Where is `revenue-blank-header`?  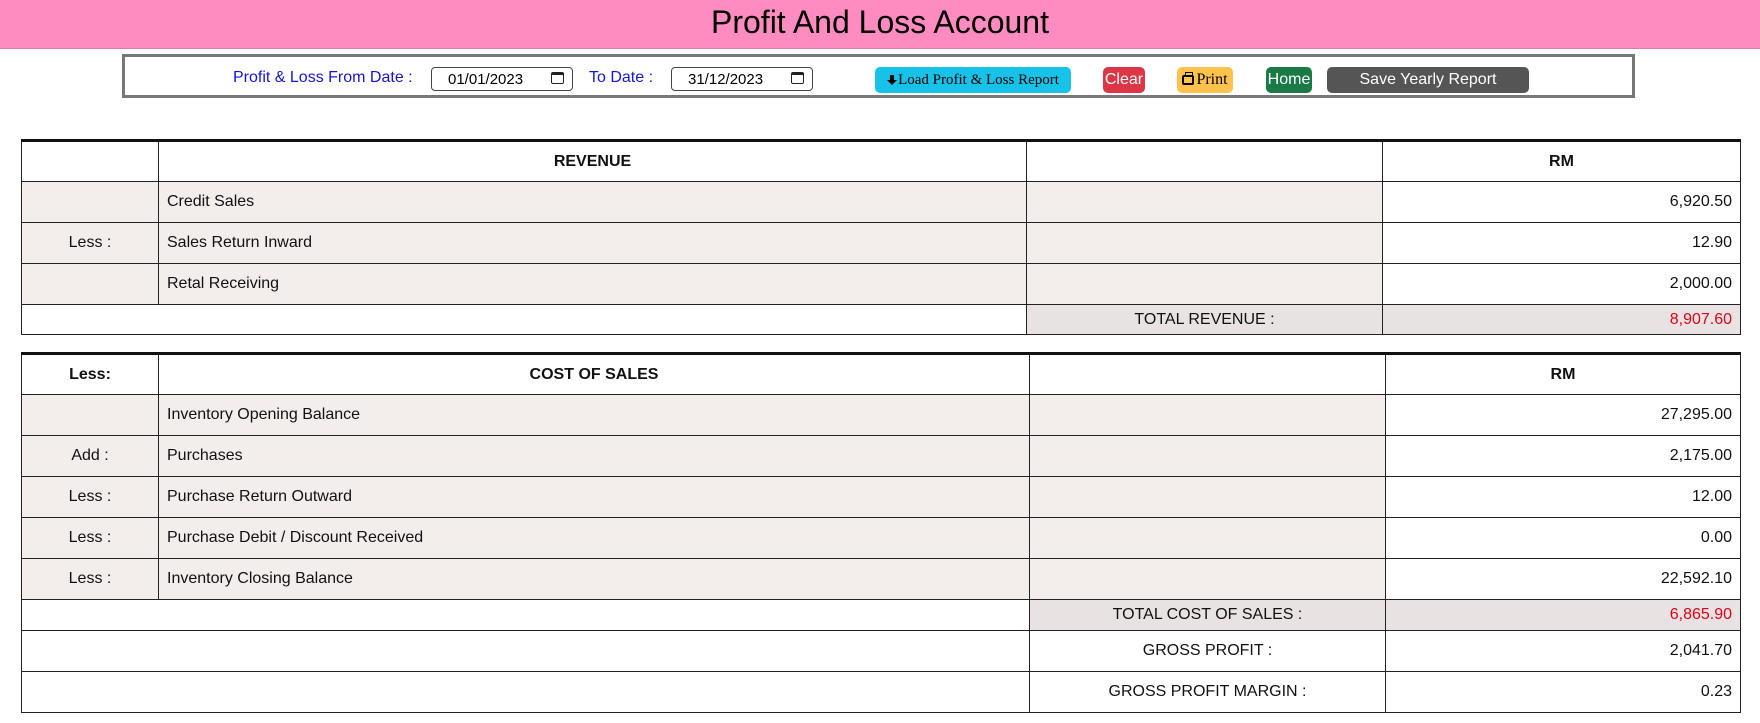
revenue-blank-header is located at coordinates (1204, 161).